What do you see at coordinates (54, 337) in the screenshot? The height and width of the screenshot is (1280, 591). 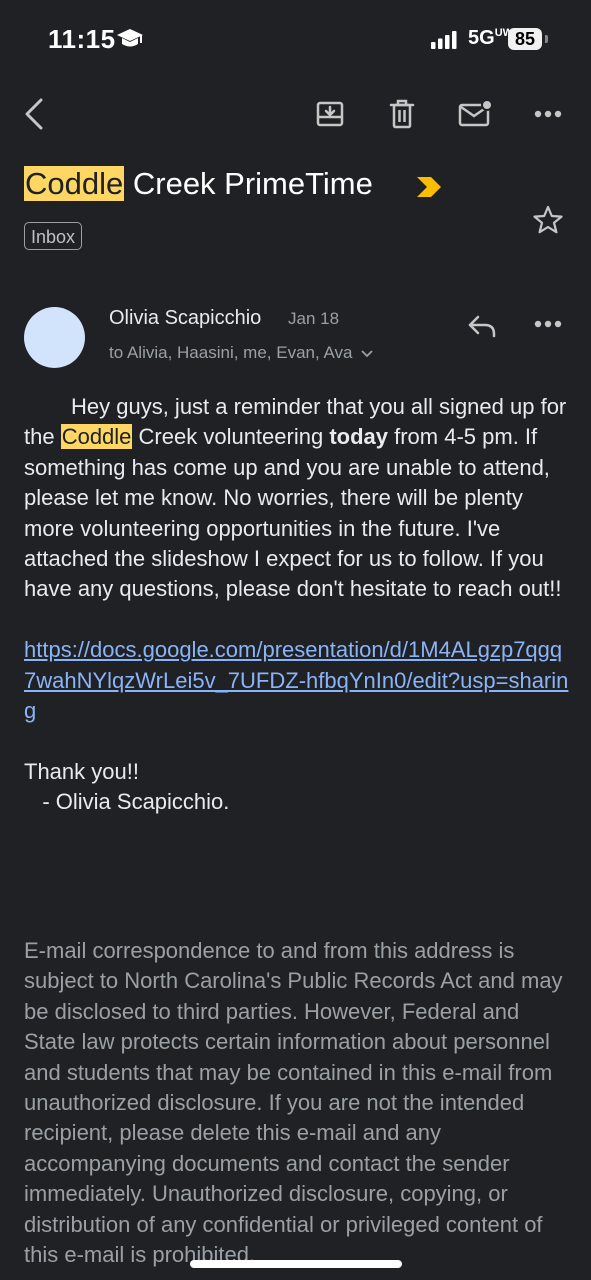 I see `avatar` at bounding box center [54, 337].